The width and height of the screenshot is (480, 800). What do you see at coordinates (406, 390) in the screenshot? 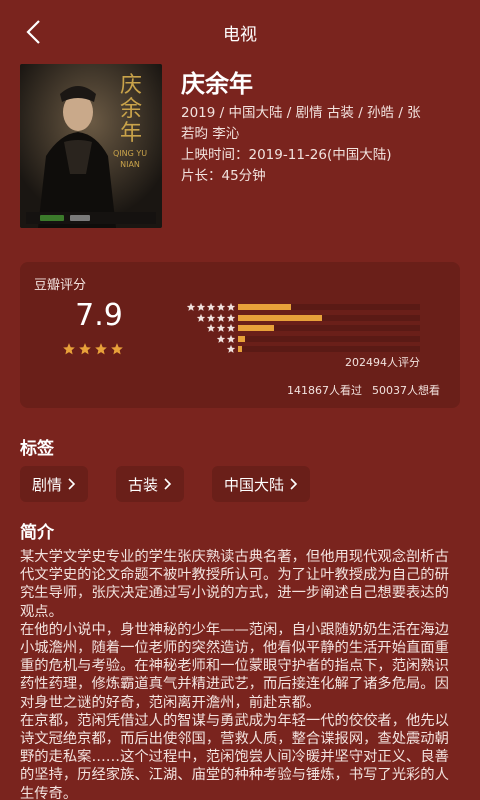
I see `want-count: 50037人想看` at bounding box center [406, 390].